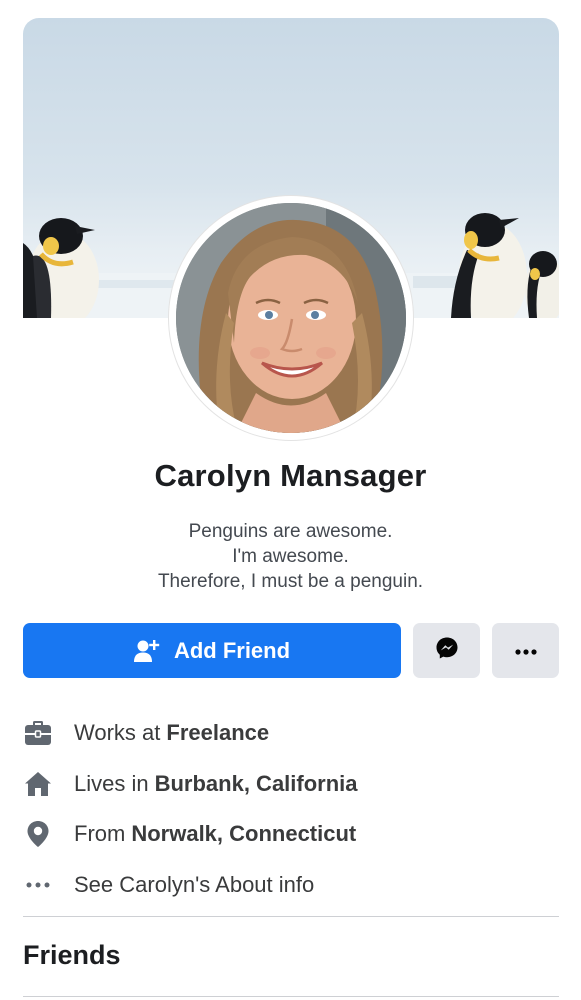  Describe the element at coordinates (72, 955) in the screenshot. I see `friends-section-title: Friends` at that location.